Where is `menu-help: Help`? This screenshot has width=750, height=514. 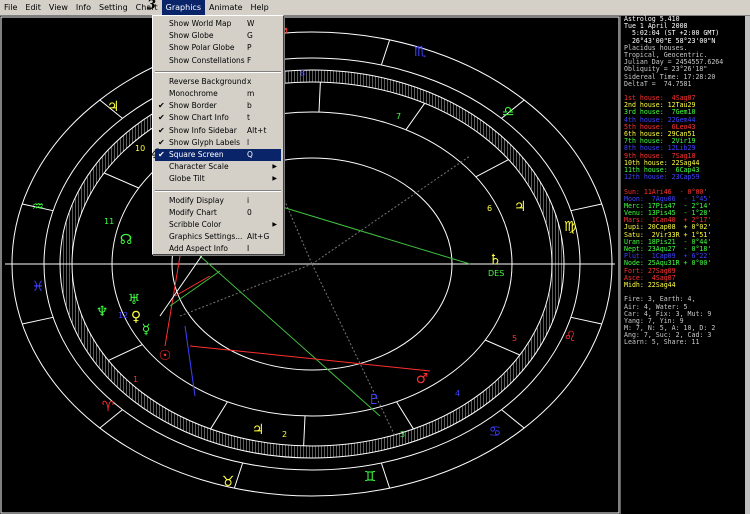
menu-help: Help is located at coordinates (260, 7).